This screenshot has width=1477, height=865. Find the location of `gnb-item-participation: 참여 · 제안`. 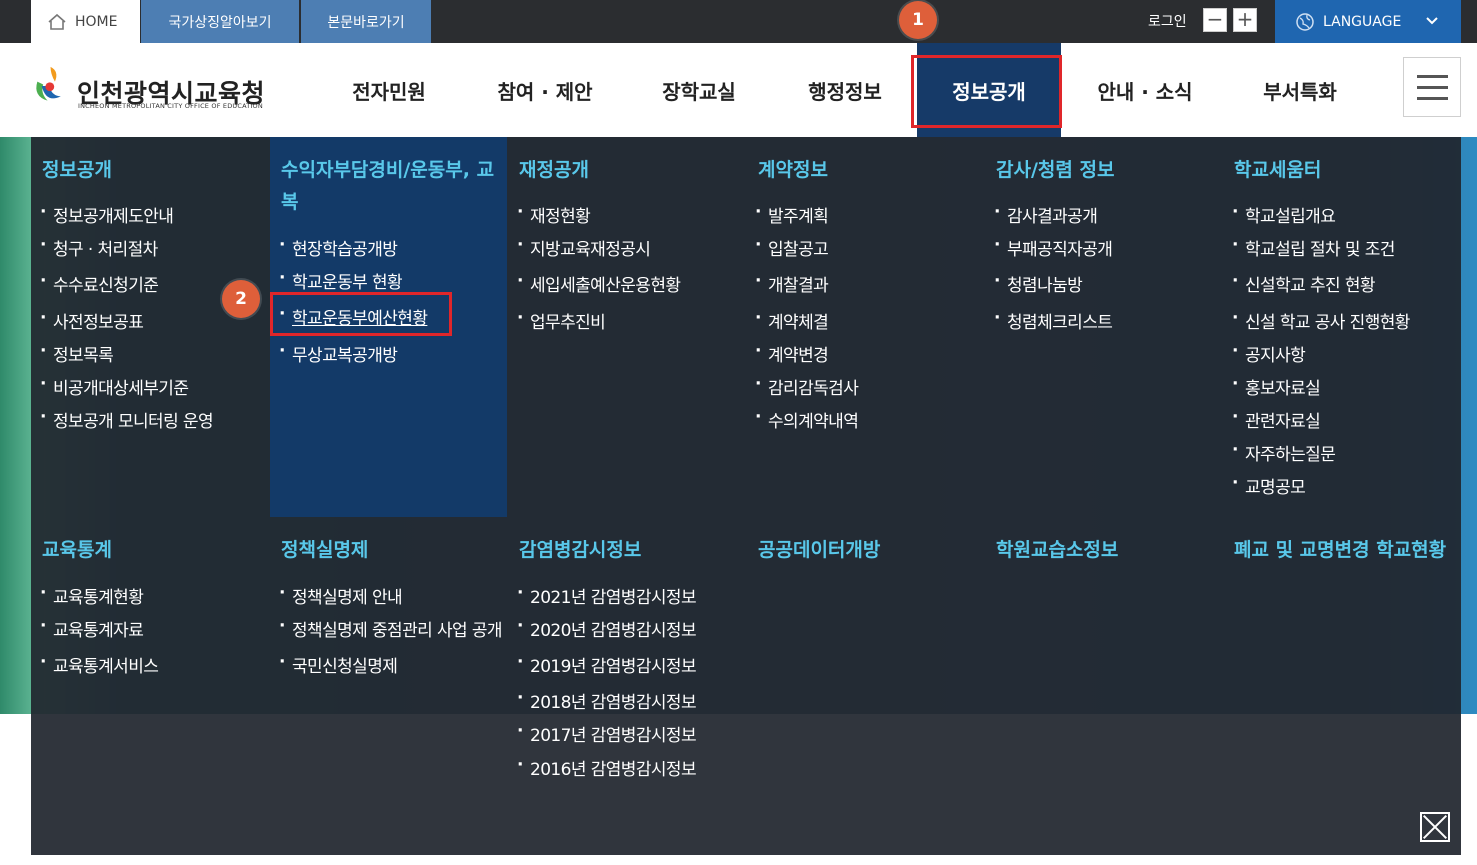

gnb-item-participation: 참여 · 제안 is located at coordinates (545, 90).